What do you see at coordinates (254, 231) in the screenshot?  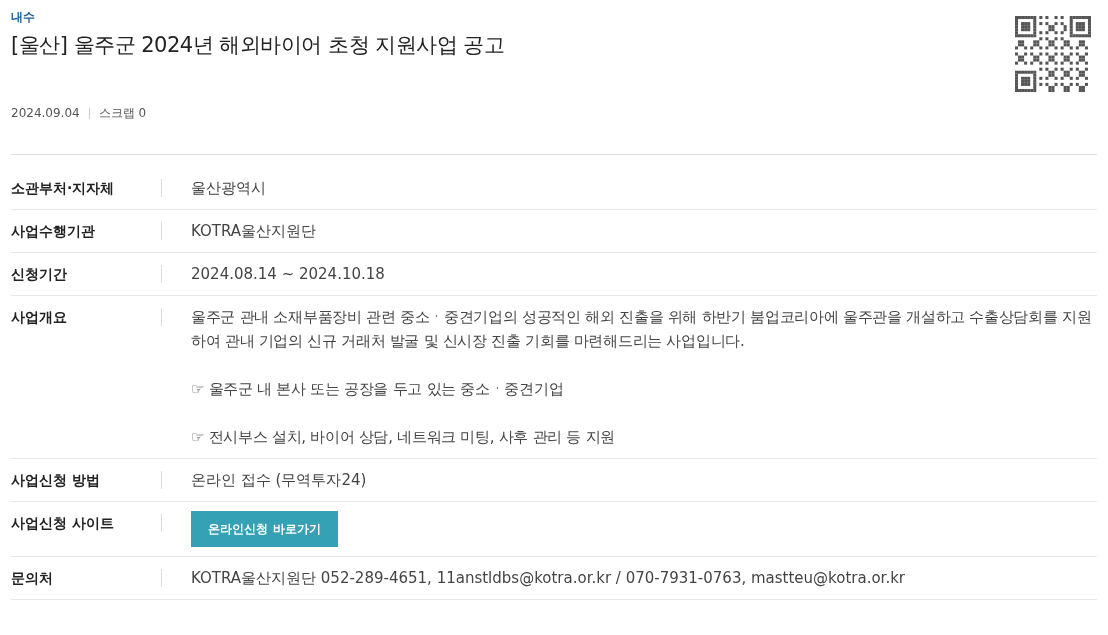 I see `field-value: KOTRA울산지원단` at bounding box center [254, 231].